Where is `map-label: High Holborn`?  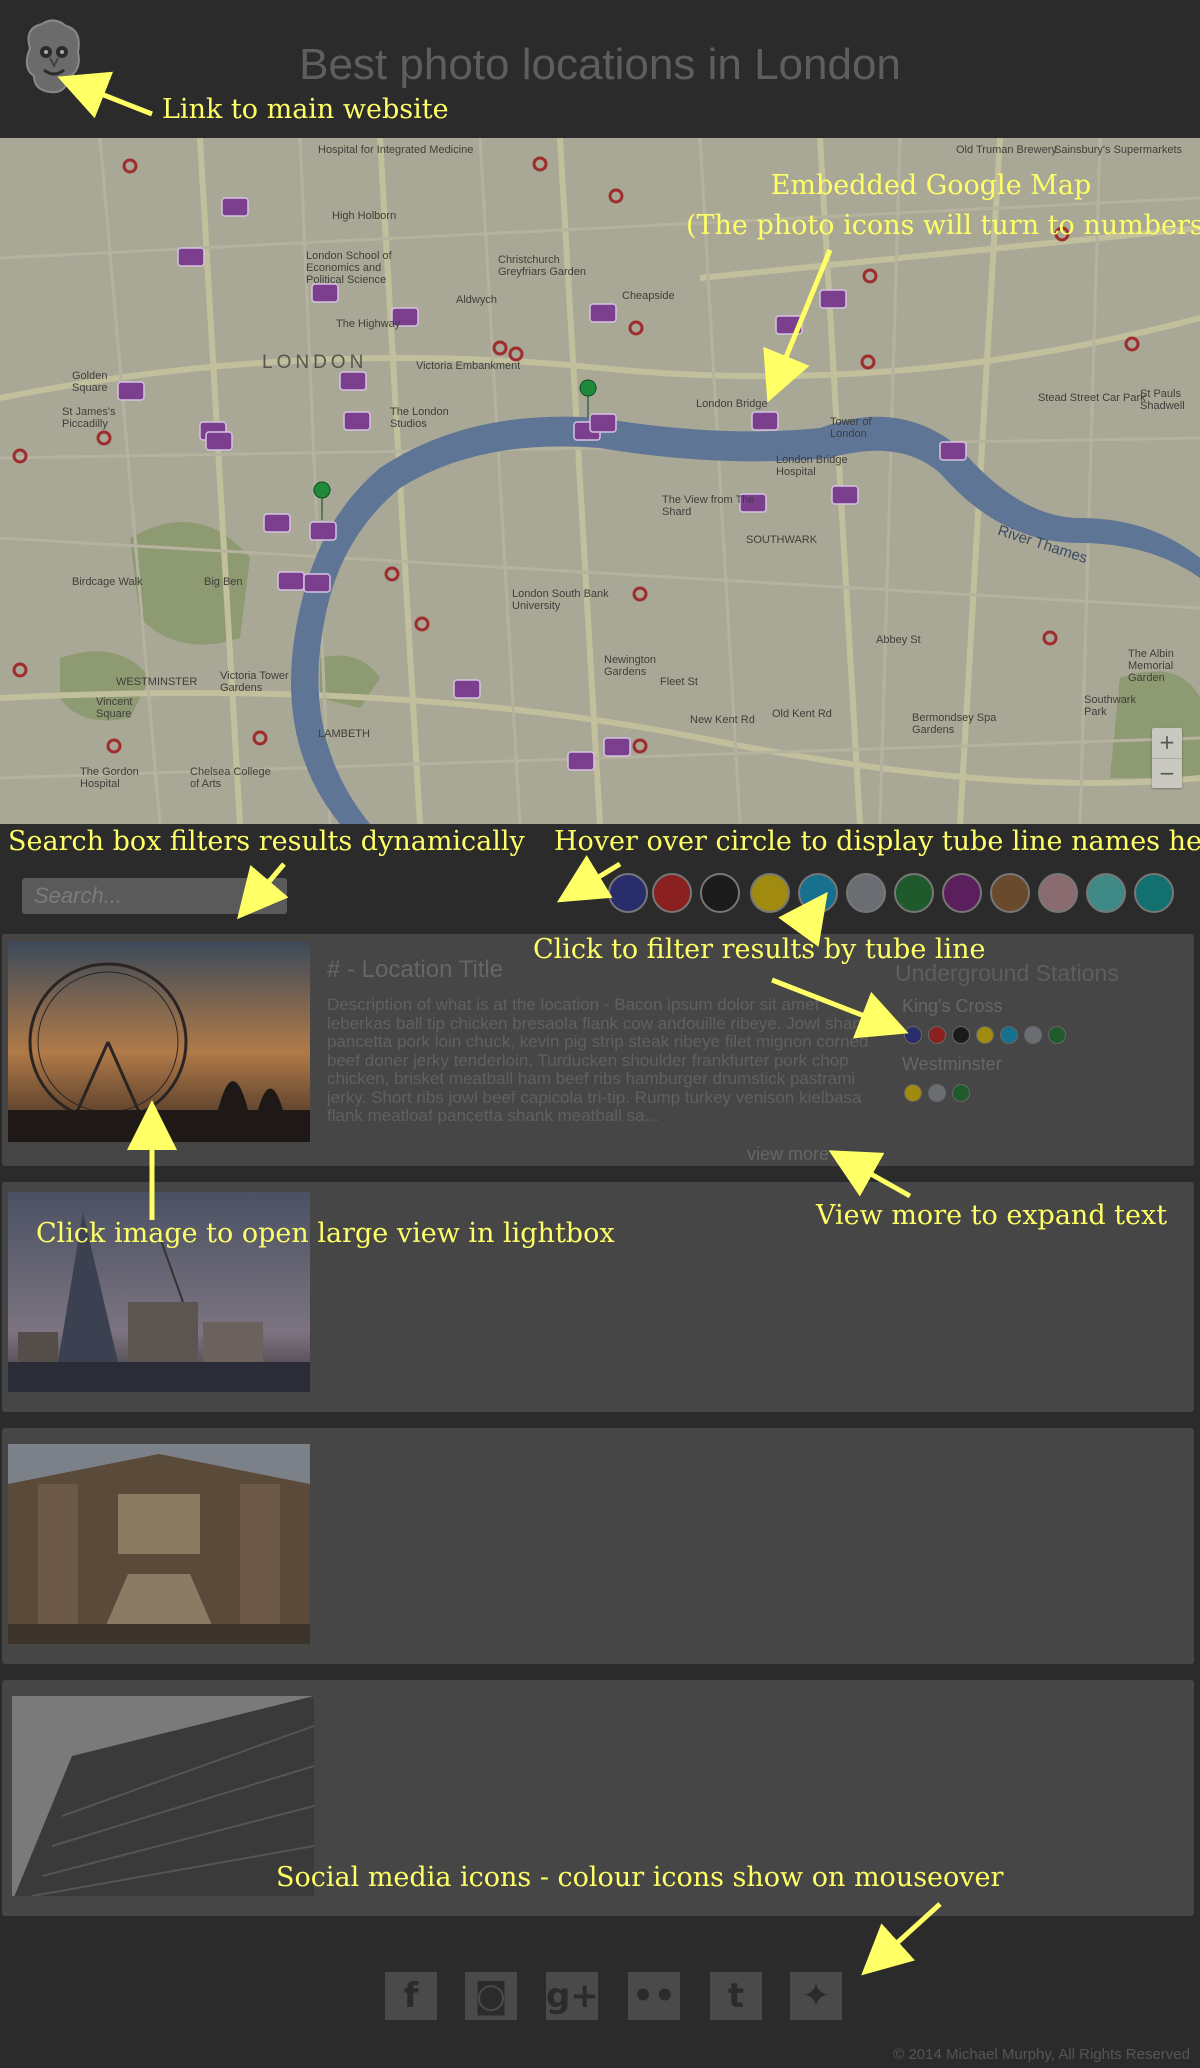 map-label: High Holborn is located at coordinates (364, 216).